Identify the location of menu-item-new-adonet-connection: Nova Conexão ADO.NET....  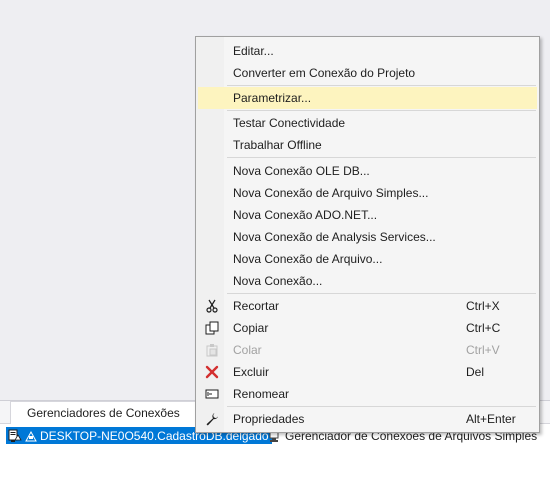
(367, 215).